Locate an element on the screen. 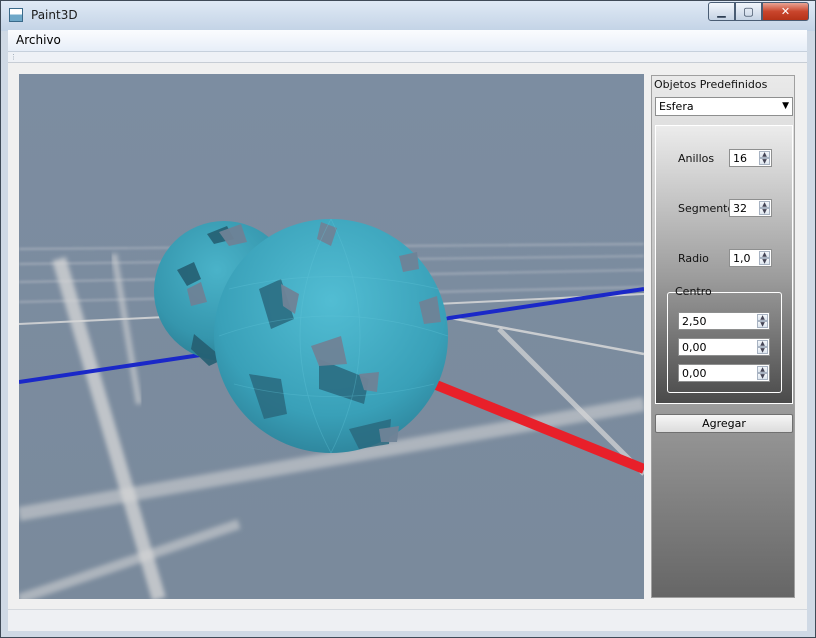 The image size is (816, 638). object-type-select: Esfera ▼ is located at coordinates (724, 106).